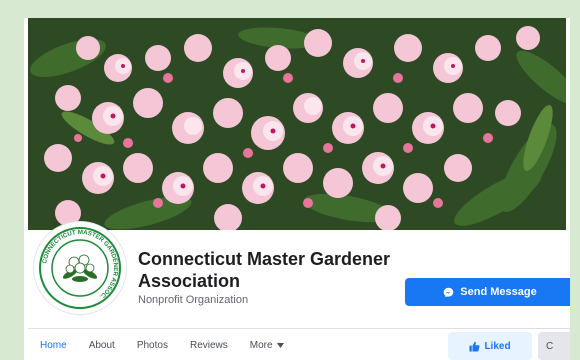  I want to click on caret-down-icon, so click(280, 345).